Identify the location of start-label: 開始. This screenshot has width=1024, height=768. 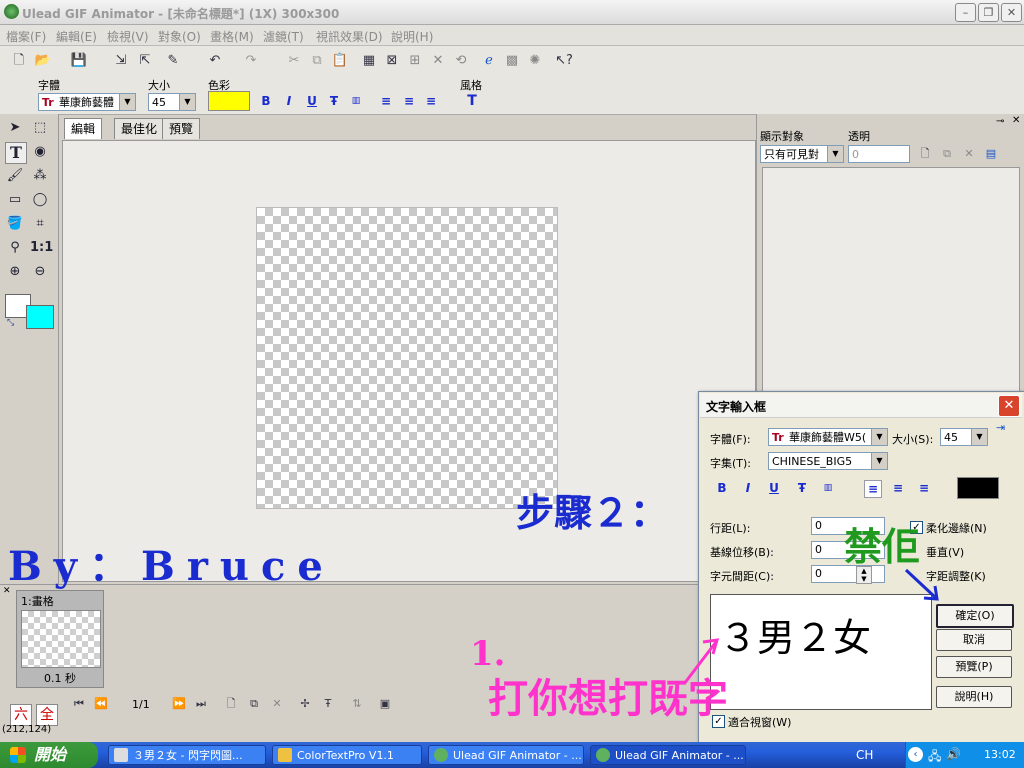
(50, 754).